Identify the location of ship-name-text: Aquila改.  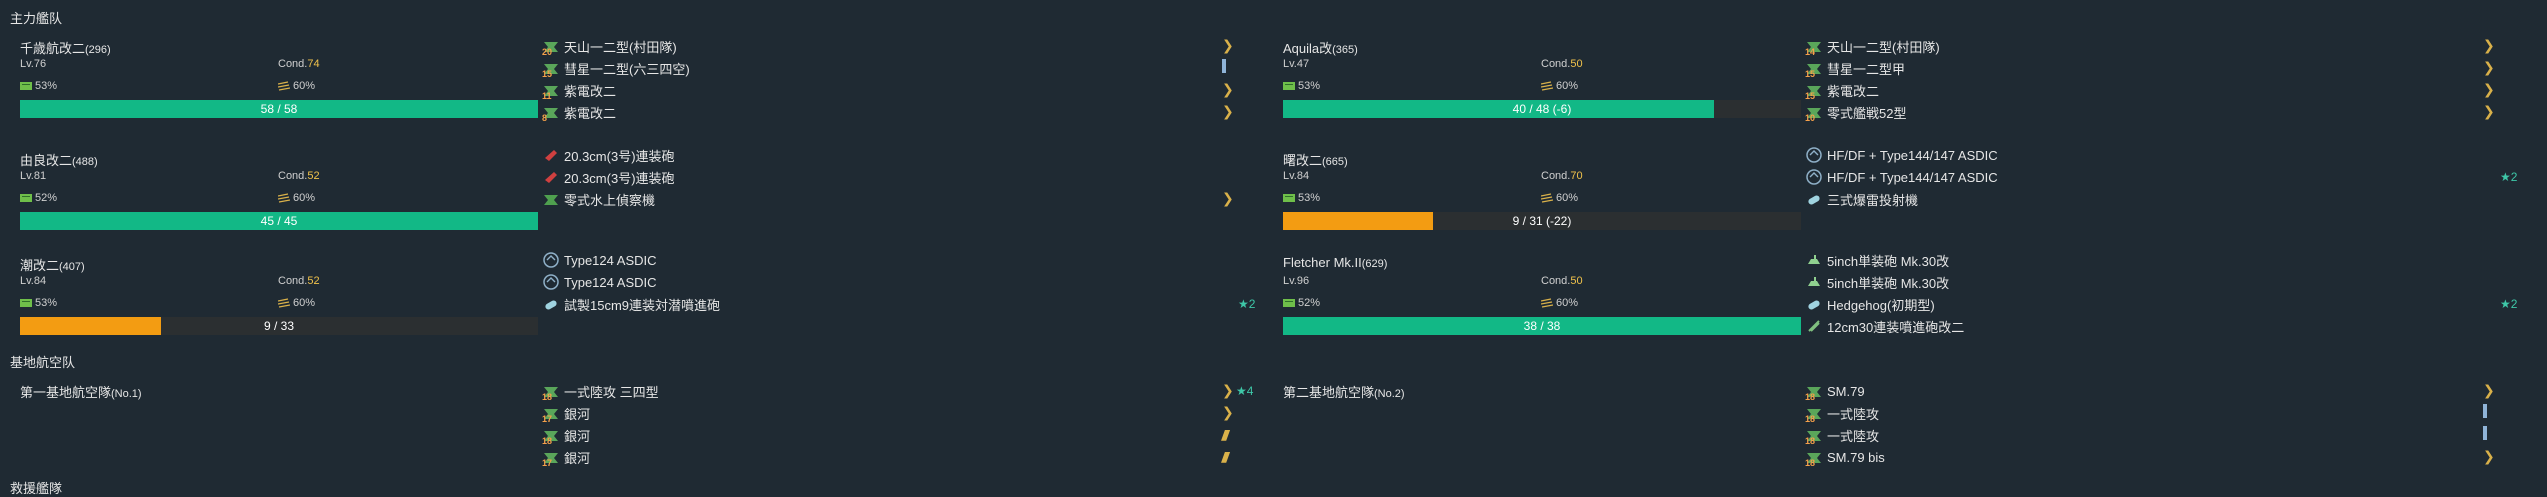
(1308, 48).